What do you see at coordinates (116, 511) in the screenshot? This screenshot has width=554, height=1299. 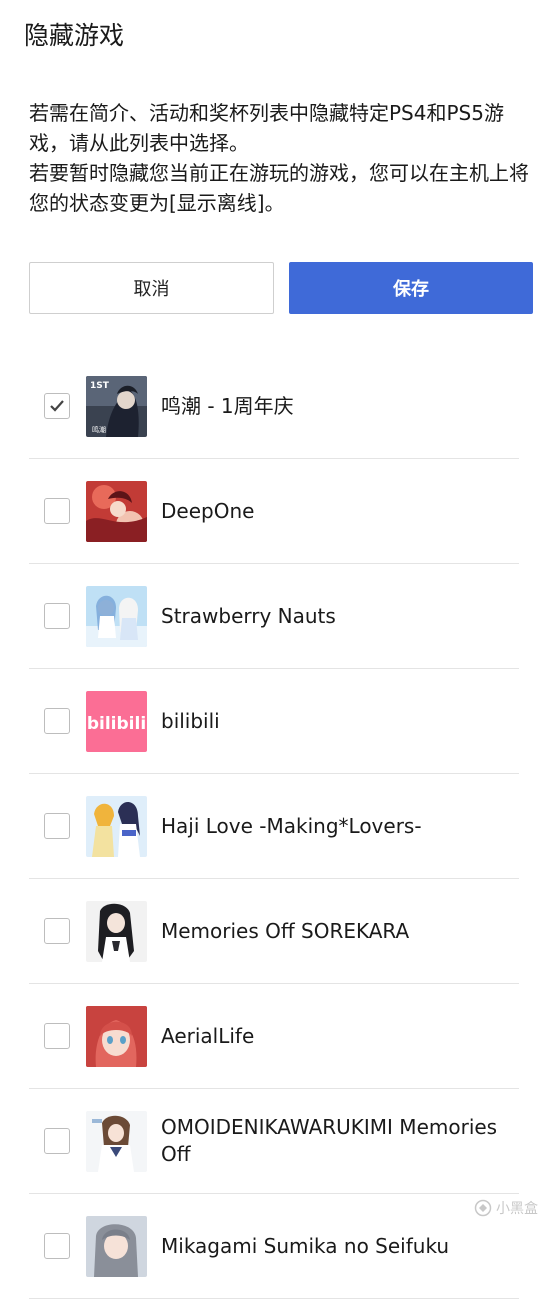 I see `deepone-thumbnail` at bounding box center [116, 511].